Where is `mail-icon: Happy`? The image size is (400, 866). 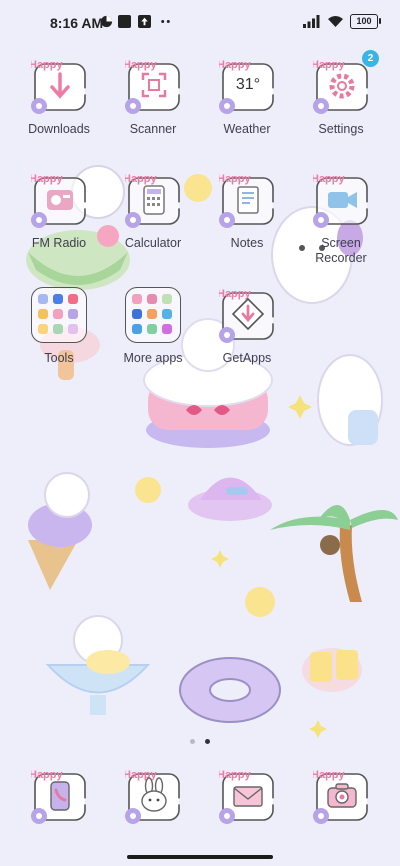 mail-icon: Happy is located at coordinates (245, 796).